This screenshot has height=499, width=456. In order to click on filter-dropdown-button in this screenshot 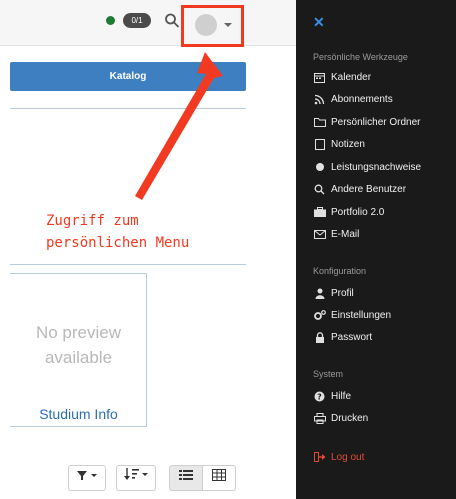, I will do `click(87, 478)`.